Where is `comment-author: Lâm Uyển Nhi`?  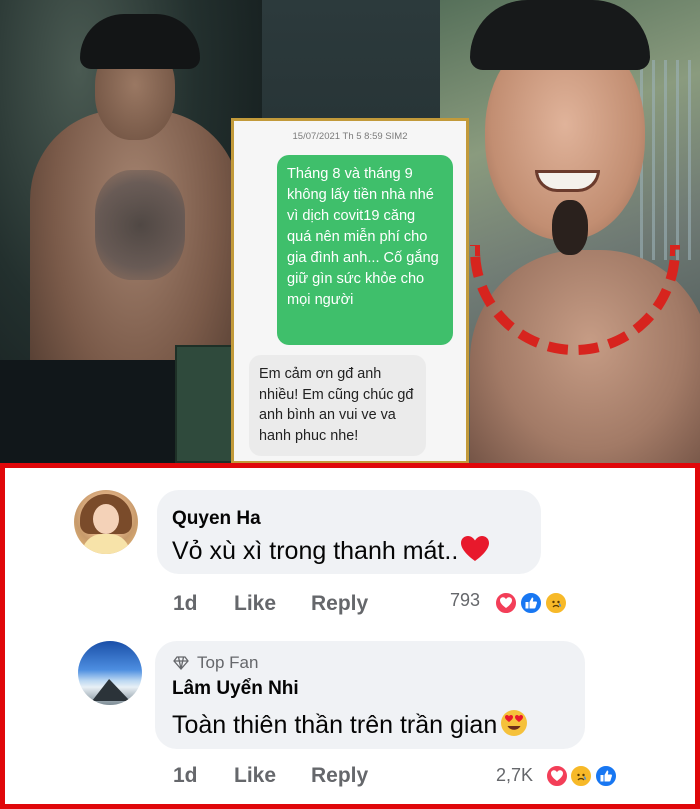
comment-author: Lâm Uyển Nhi is located at coordinates (235, 689).